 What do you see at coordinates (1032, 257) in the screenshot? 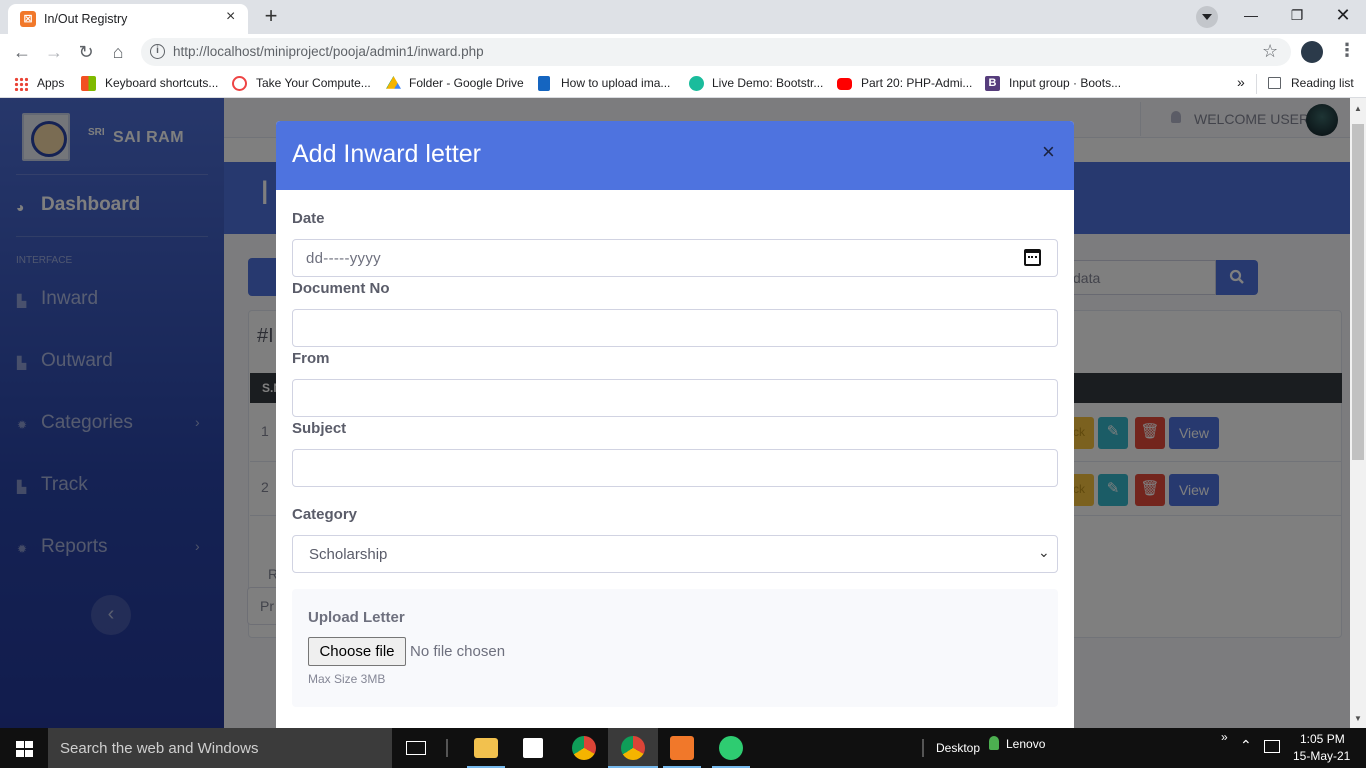
I see `calendar-icon` at bounding box center [1032, 257].